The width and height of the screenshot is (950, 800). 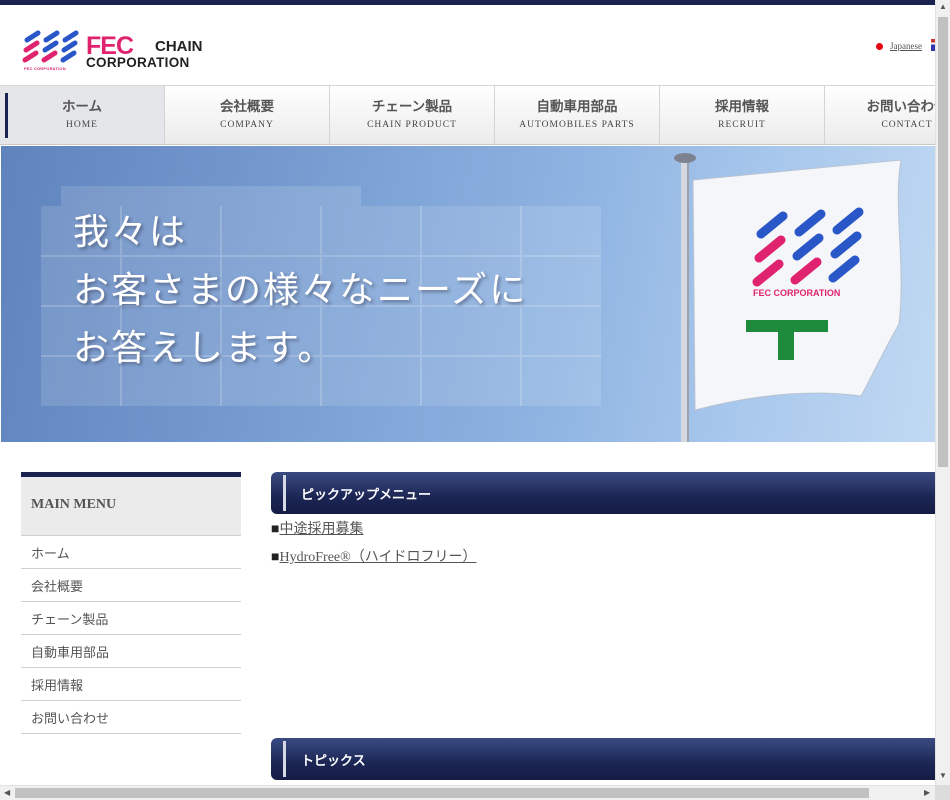 What do you see at coordinates (179, 46) in the screenshot?
I see `logo-chain: CHAIN` at bounding box center [179, 46].